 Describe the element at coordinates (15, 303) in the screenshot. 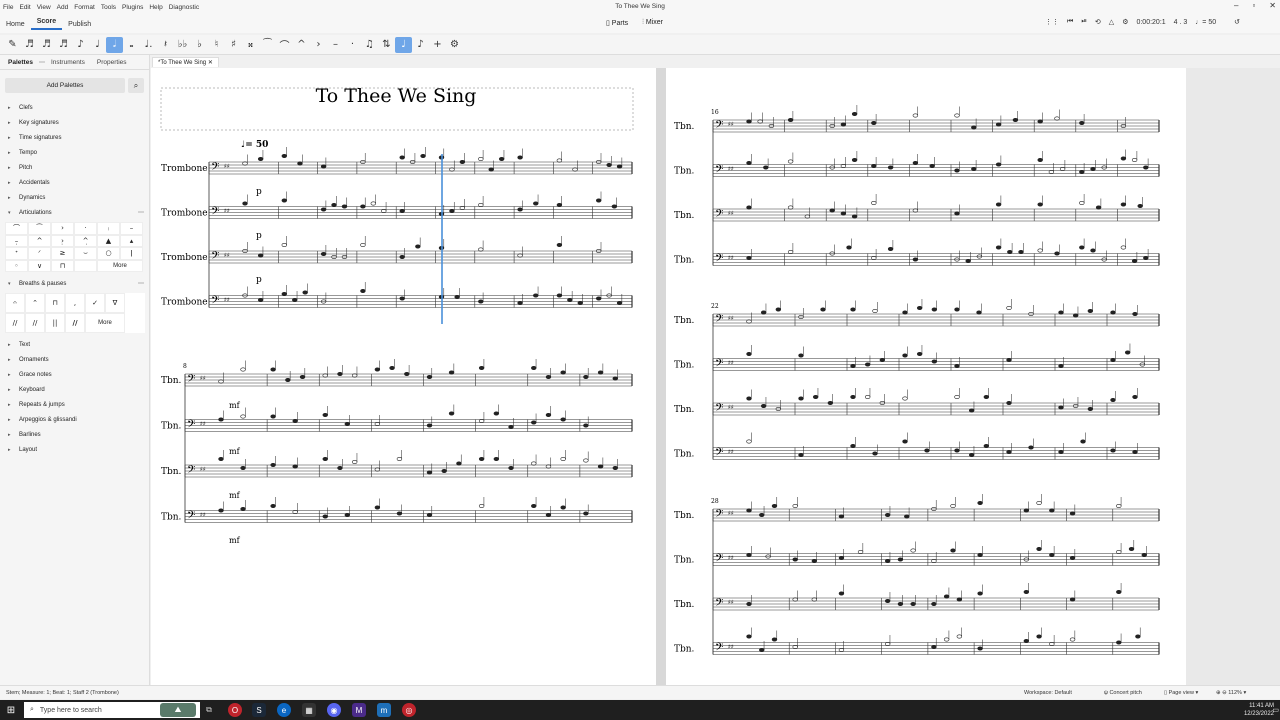

I see `fermata-cell: 𝄐` at that location.